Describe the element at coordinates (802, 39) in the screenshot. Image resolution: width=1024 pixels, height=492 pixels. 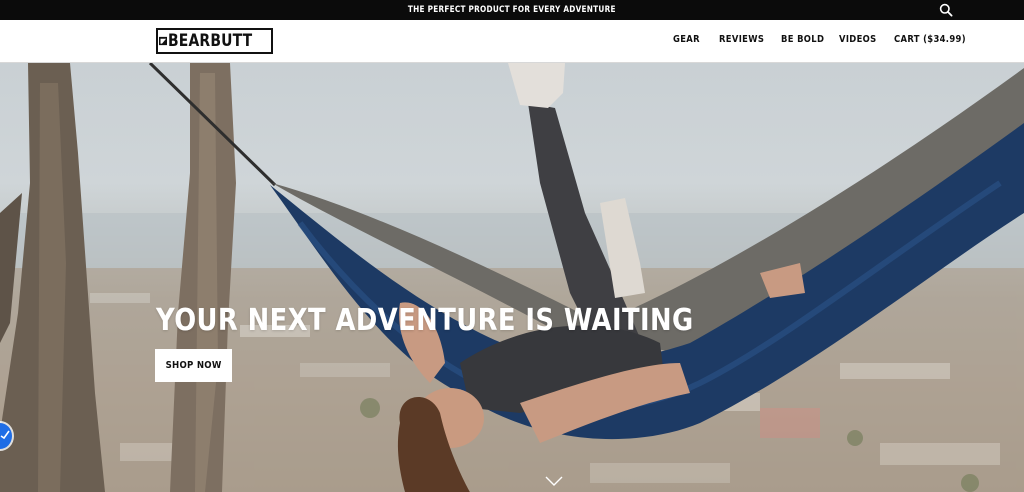
I see `nav-item-be-bold: BE BOLD` at that location.